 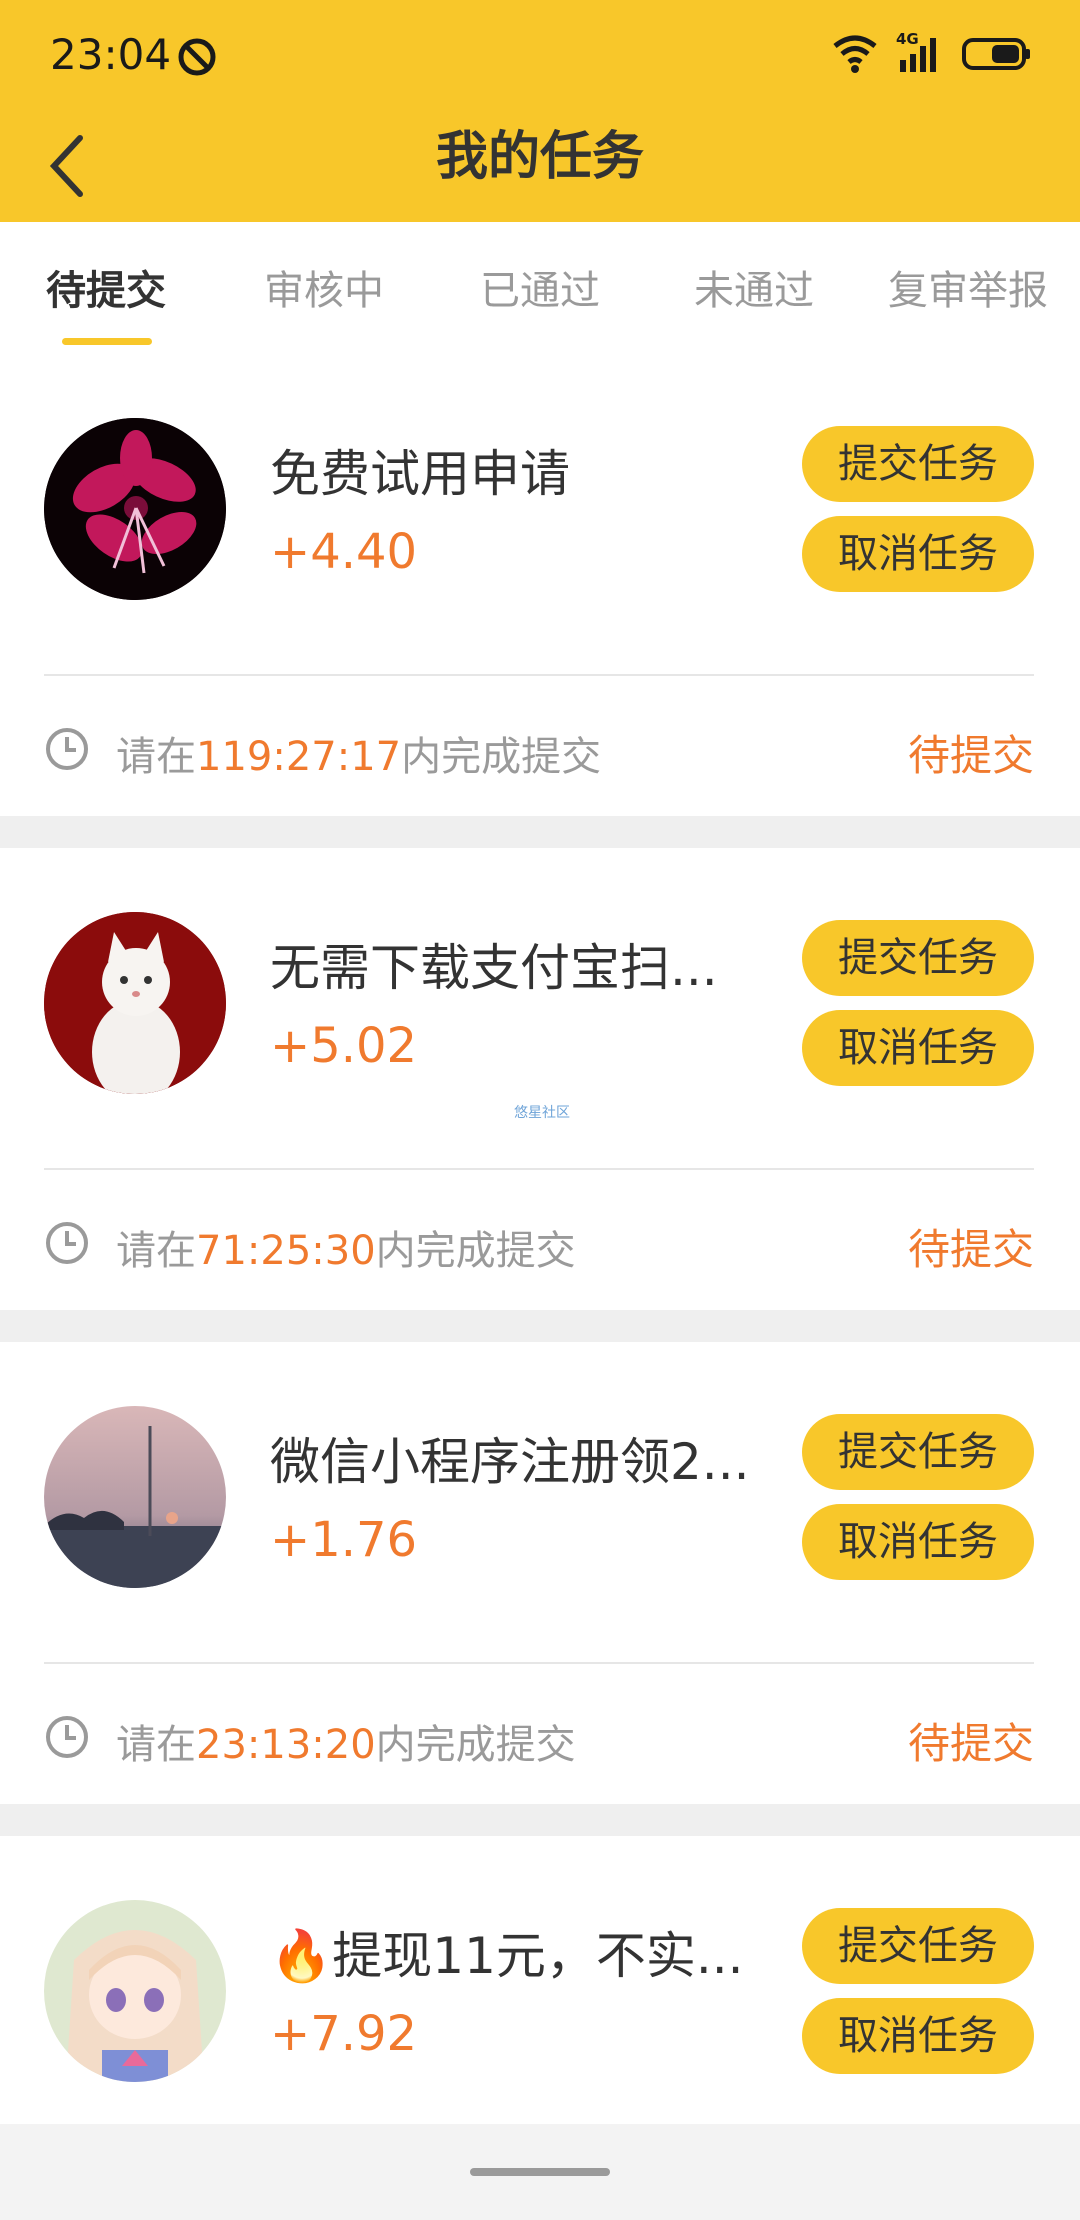 I want to click on tab-rejected: 未通过, so click(x=754, y=287).